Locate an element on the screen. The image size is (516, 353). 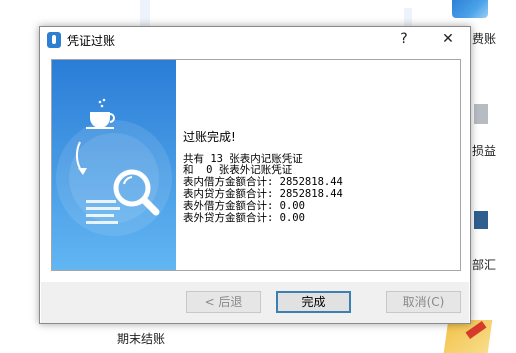
coffee-magnifier-illustration is located at coordinates (114, 165).